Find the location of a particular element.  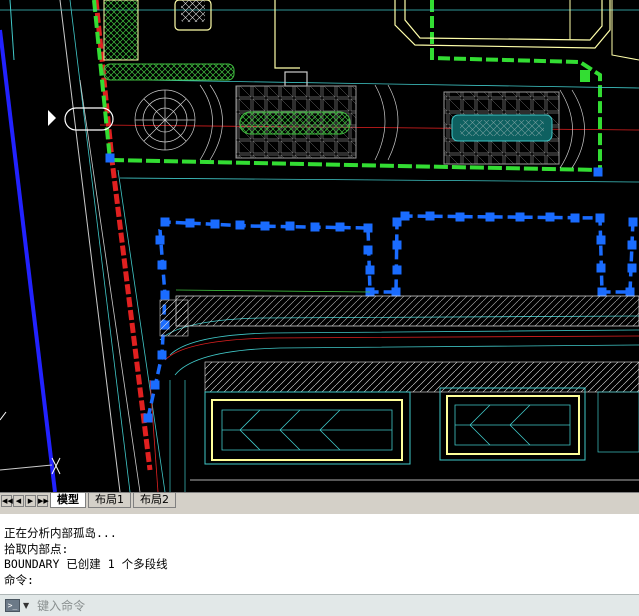

hedge-pill is located at coordinates (295, 123).